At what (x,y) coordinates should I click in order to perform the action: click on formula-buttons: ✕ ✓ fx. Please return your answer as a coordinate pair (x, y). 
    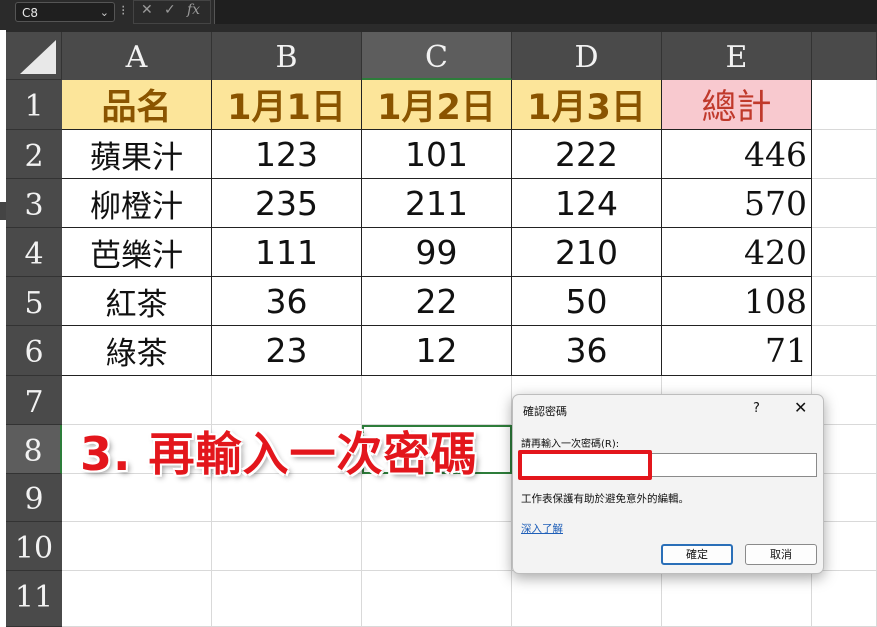
    Looking at the image, I should click on (172, 12).